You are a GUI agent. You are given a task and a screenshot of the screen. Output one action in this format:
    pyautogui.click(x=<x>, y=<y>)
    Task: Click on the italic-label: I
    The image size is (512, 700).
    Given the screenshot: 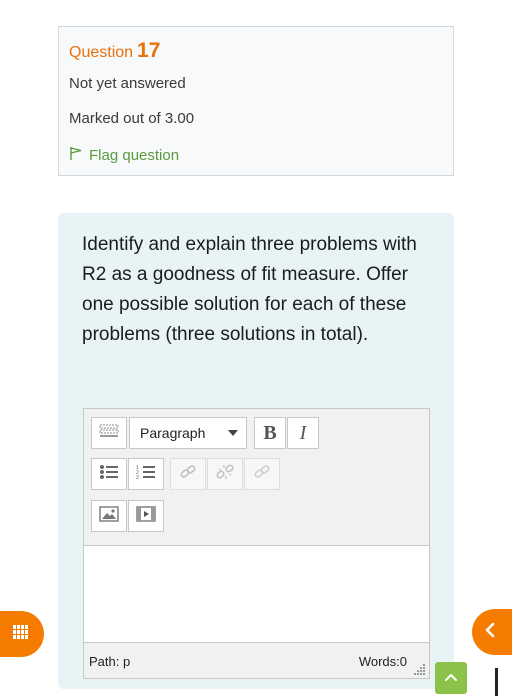 What is the action you would take?
    pyautogui.click(x=303, y=432)
    